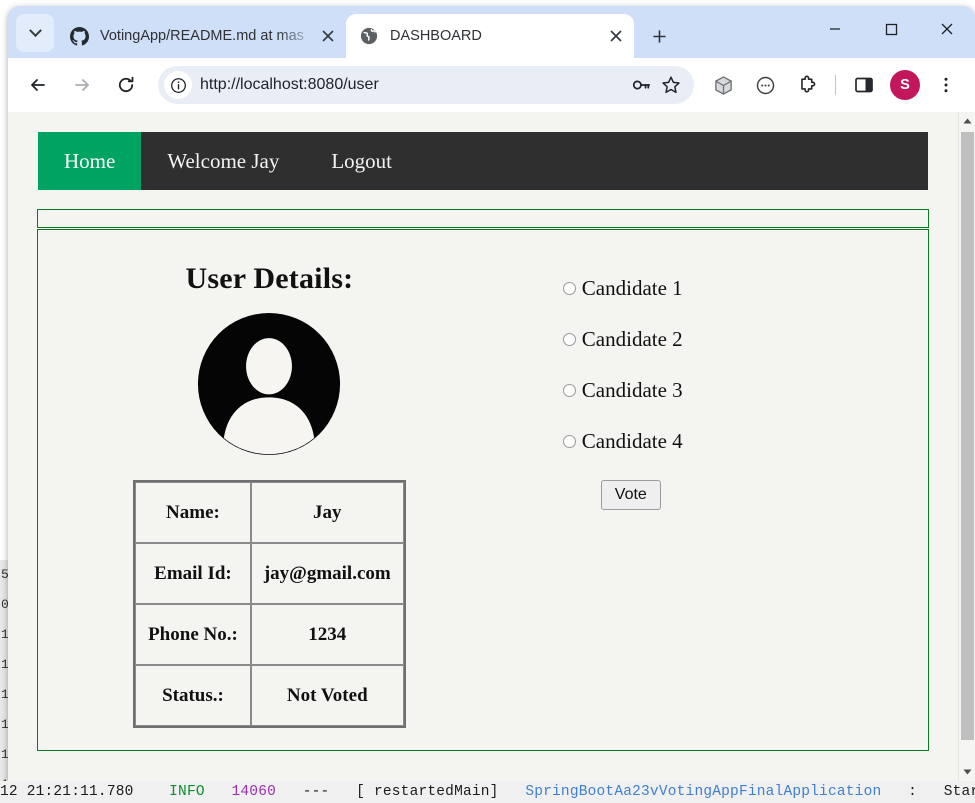 This screenshot has width=975, height=803. I want to click on tab-search-button, so click(35, 33).